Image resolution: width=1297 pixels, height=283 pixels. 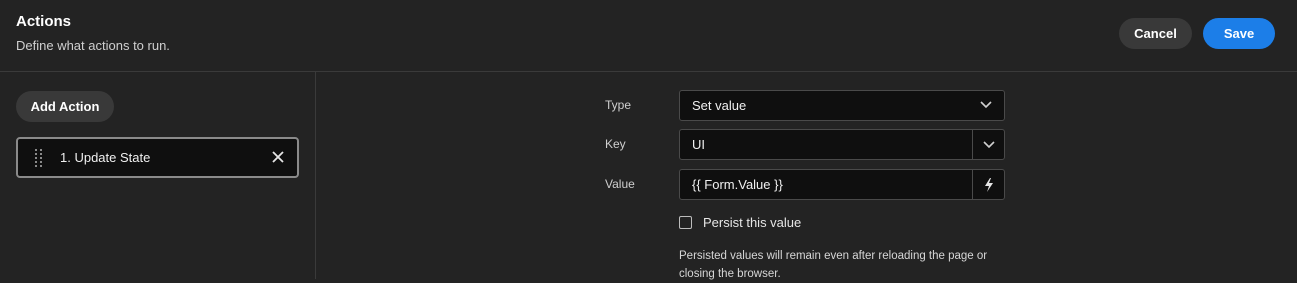 I want to click on action-item-label: 1. Update State, so click(x=105, y=157).